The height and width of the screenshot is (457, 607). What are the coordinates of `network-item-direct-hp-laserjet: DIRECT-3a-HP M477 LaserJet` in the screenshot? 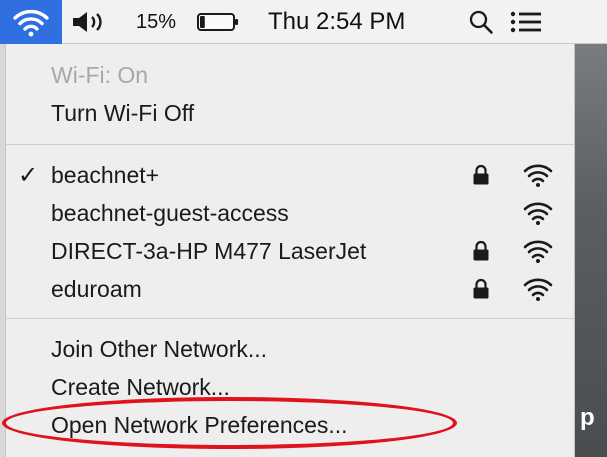 It's located at (290, 251).